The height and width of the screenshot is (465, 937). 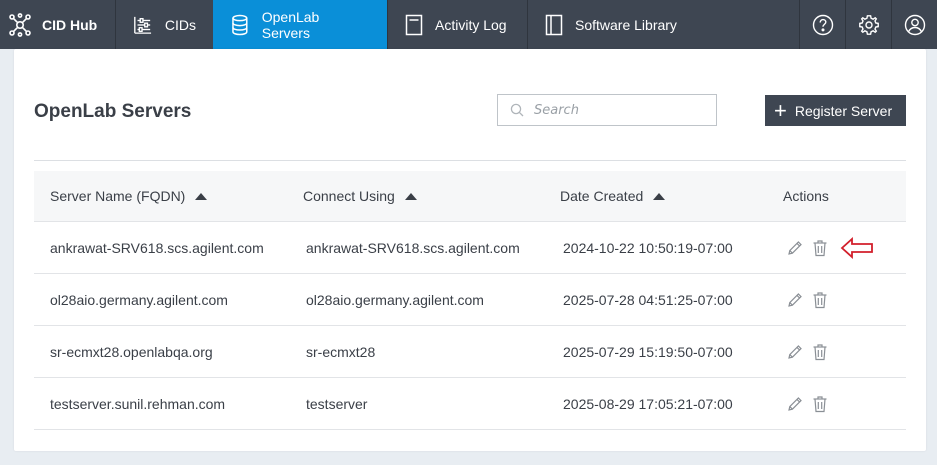 What do you see at coordinates (349, 196) in the screenshot?
I see `column-label: Connect Using` at bounding box center [349, 196].